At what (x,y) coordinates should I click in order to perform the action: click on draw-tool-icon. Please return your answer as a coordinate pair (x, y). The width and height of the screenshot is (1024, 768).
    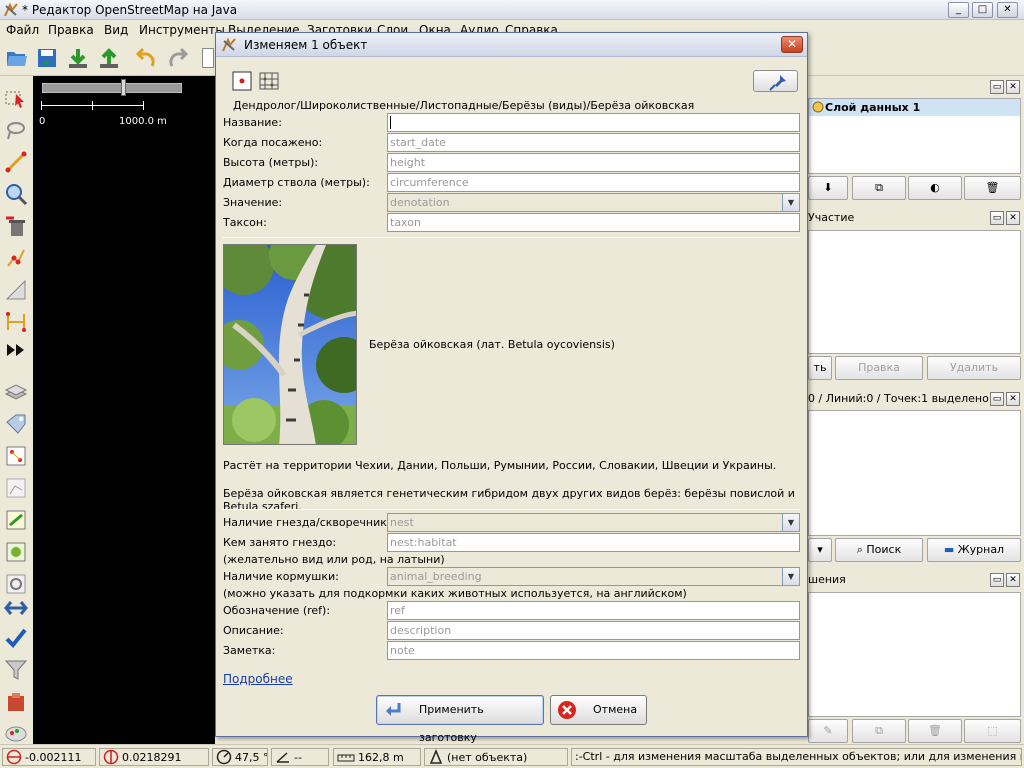
    Looking at the image, I should click on (16, 162).